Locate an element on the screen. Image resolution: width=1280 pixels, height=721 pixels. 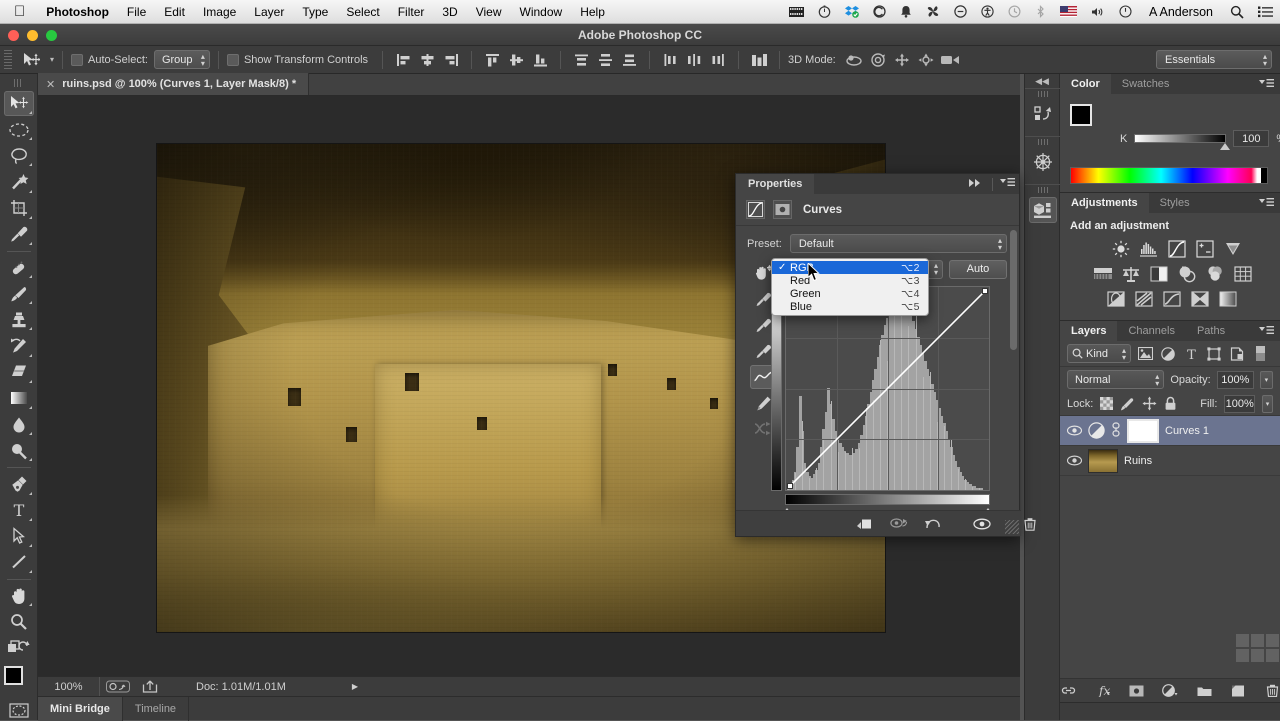
fill-value: 100% is located at coordinates (1239, 403).